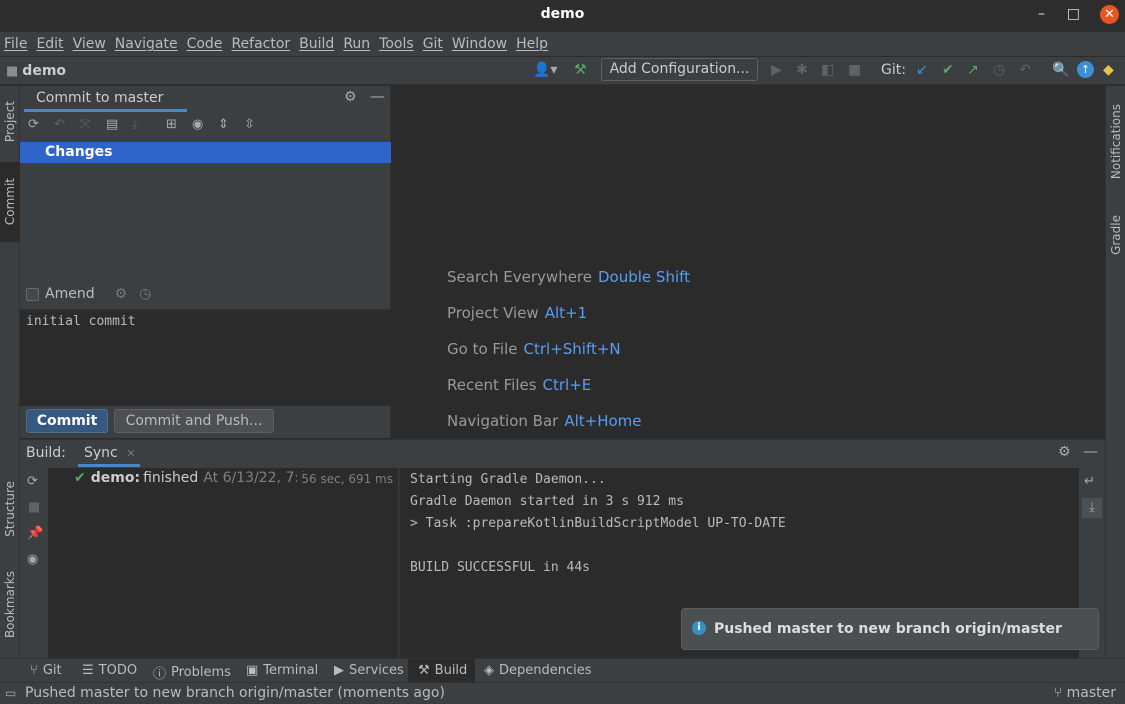  What do you see at coordinates (519, 385) in the screenshot?
I see `hint-recent-files: Recent Files Ctrl+E` at bounding box center [519, 385].